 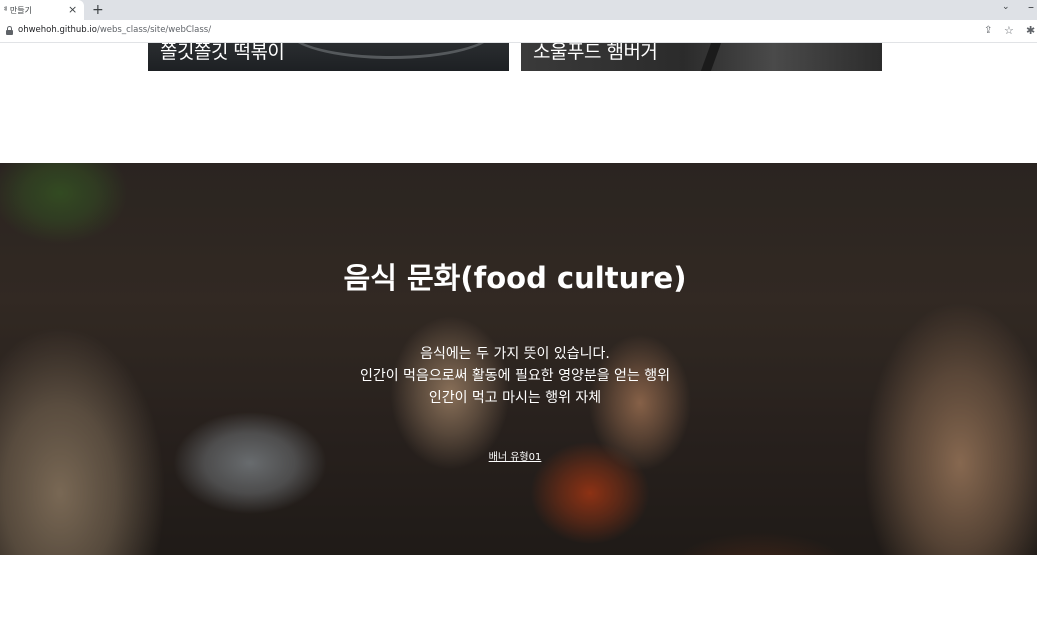 I want to click on star-icon: ☆, so click(x=1009, y=30).